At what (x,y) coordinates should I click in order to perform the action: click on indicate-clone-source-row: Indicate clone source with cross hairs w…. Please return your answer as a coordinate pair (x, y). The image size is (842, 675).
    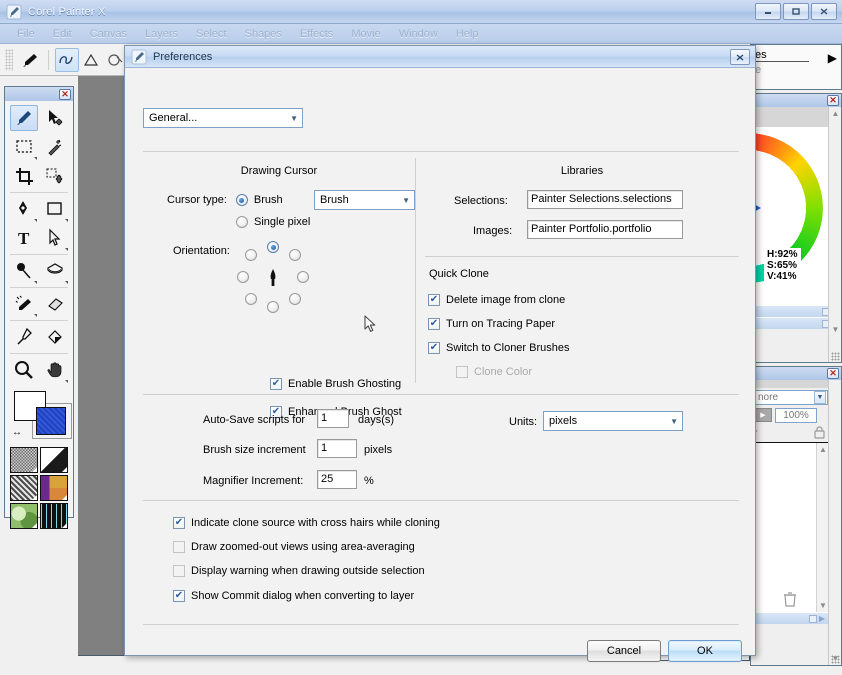
    Looking at the image, I should click on (306, 523).